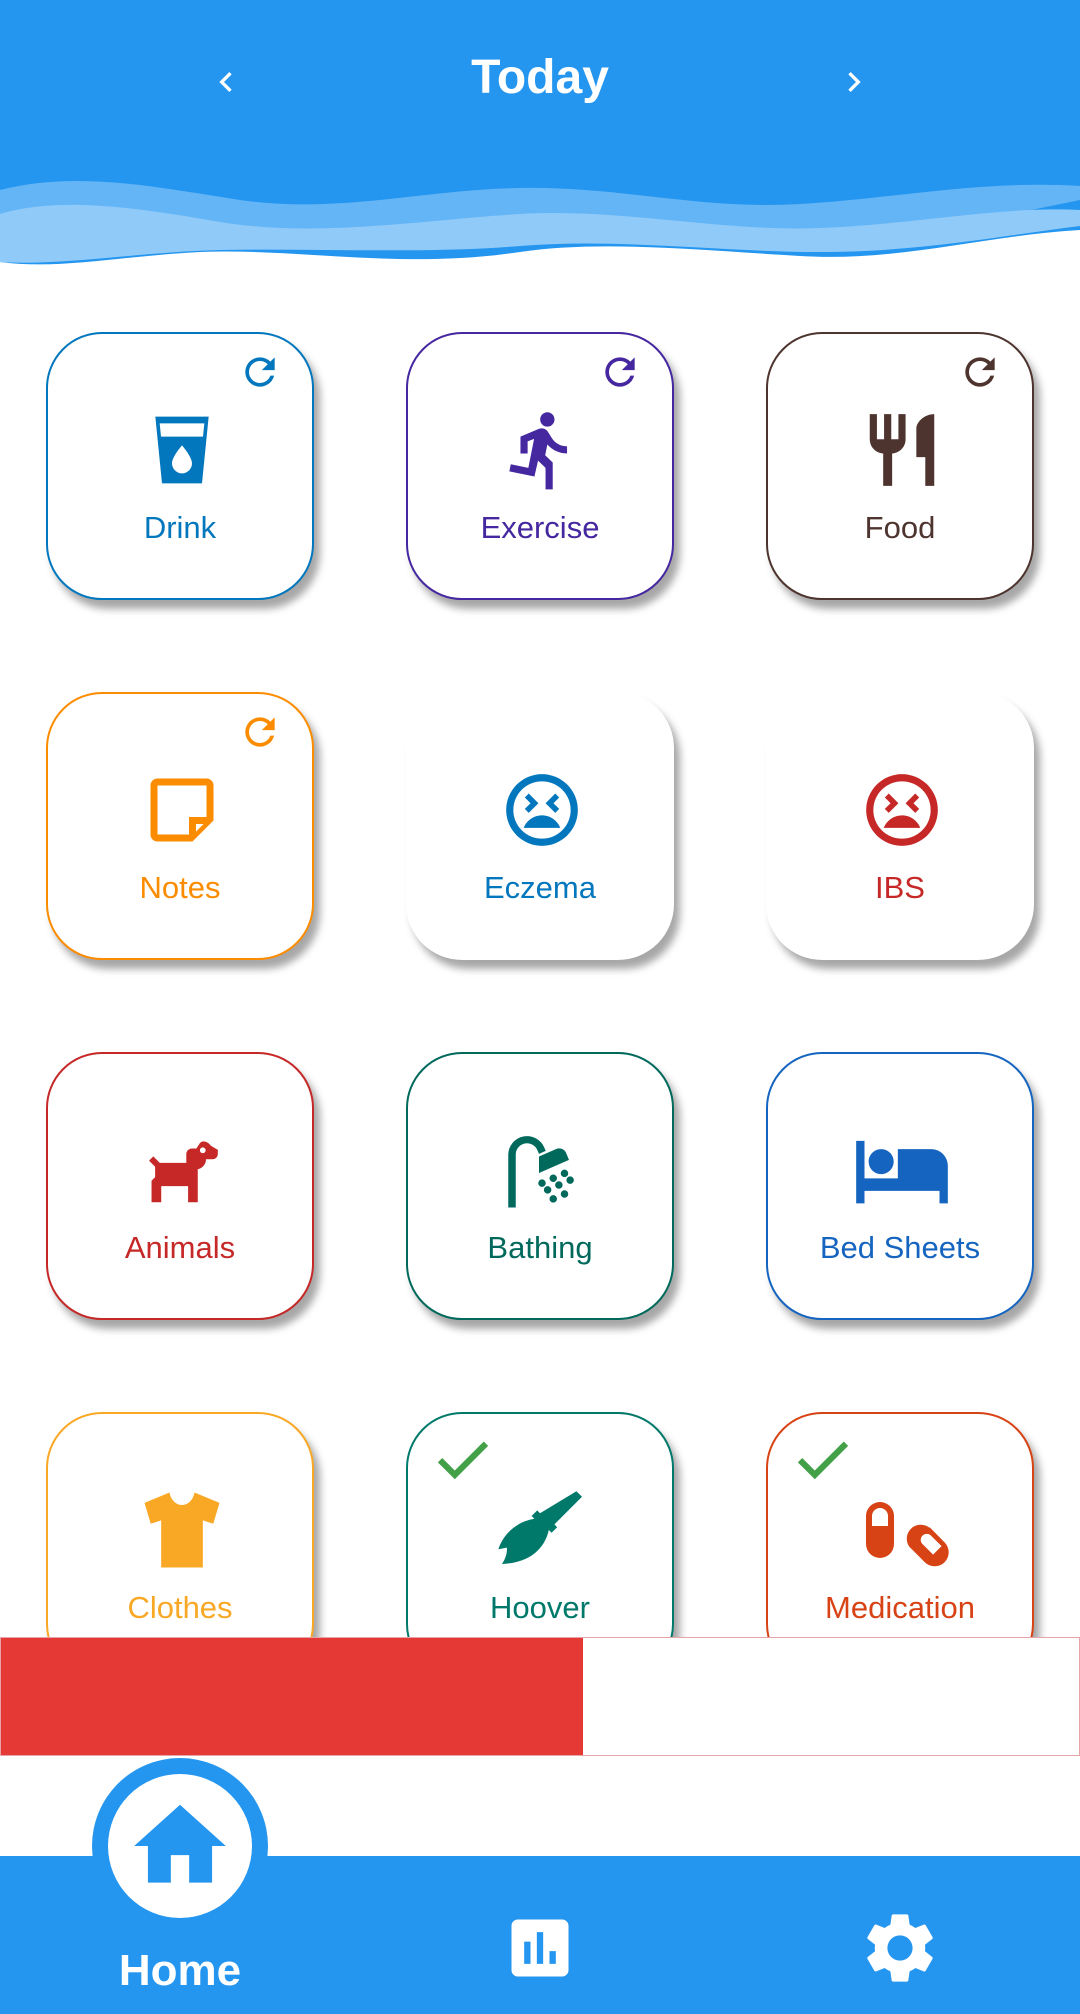 This screenshot has height=2014, width=1080. I want to click on tile-label: Drink, so click(180, 527).